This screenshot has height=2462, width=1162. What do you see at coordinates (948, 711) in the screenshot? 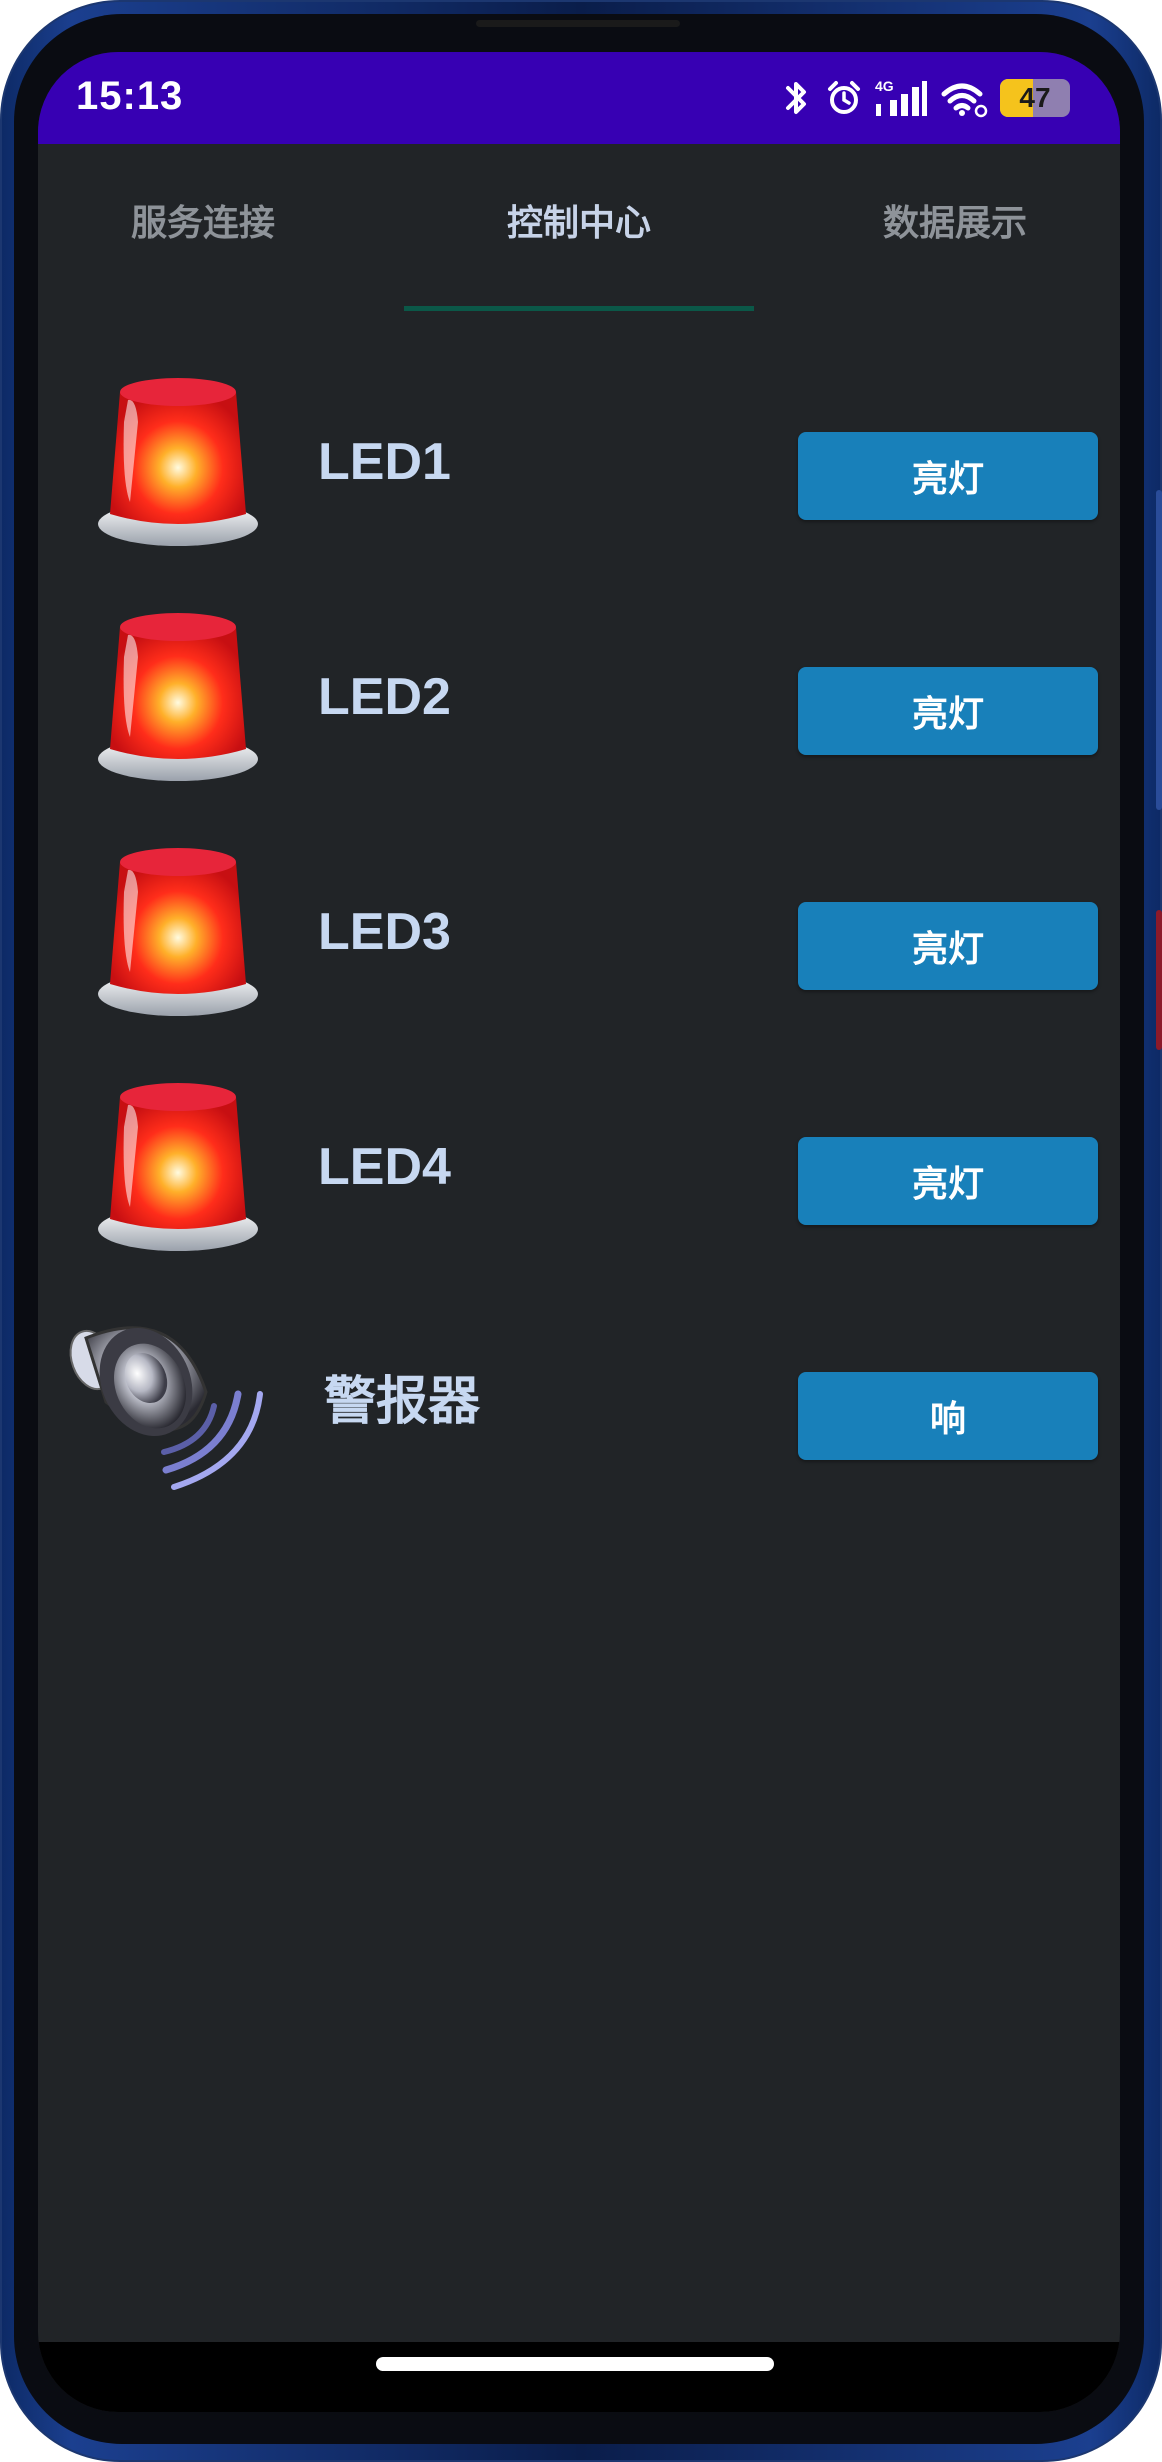
I see `led2-toggle-button: 亮灯` at bounding box center [948, 711].